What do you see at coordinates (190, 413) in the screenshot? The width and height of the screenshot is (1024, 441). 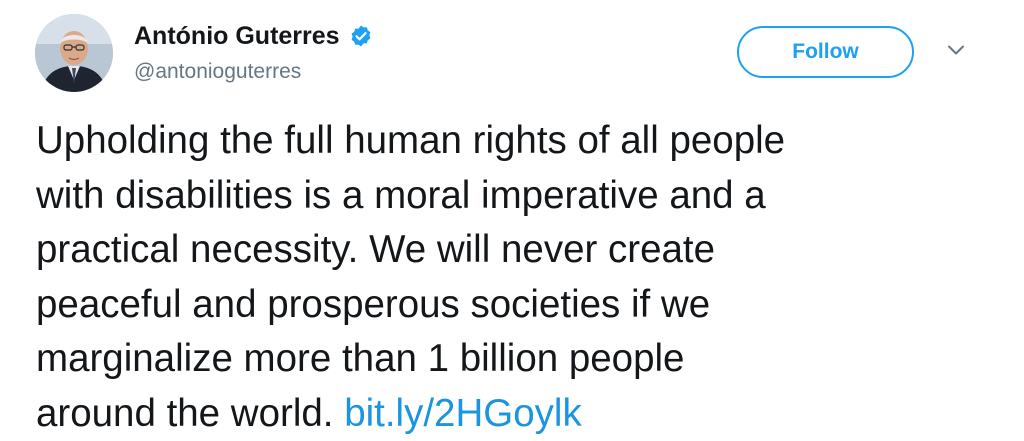 I see `tweet-text-line: around the world.` at bounding box center [190, 413].